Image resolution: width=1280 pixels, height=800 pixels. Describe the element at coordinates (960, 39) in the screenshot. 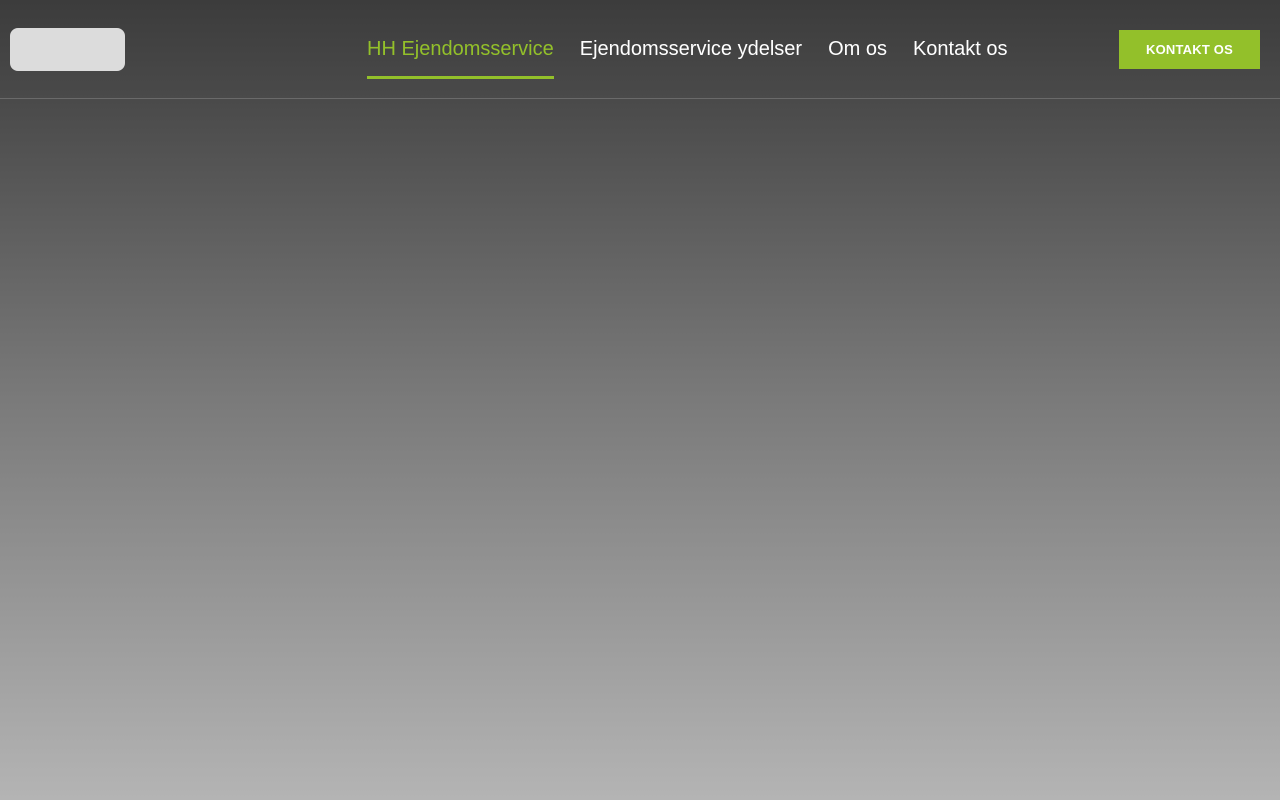

I see `nav-item-contact: Kontakt os` at that location.